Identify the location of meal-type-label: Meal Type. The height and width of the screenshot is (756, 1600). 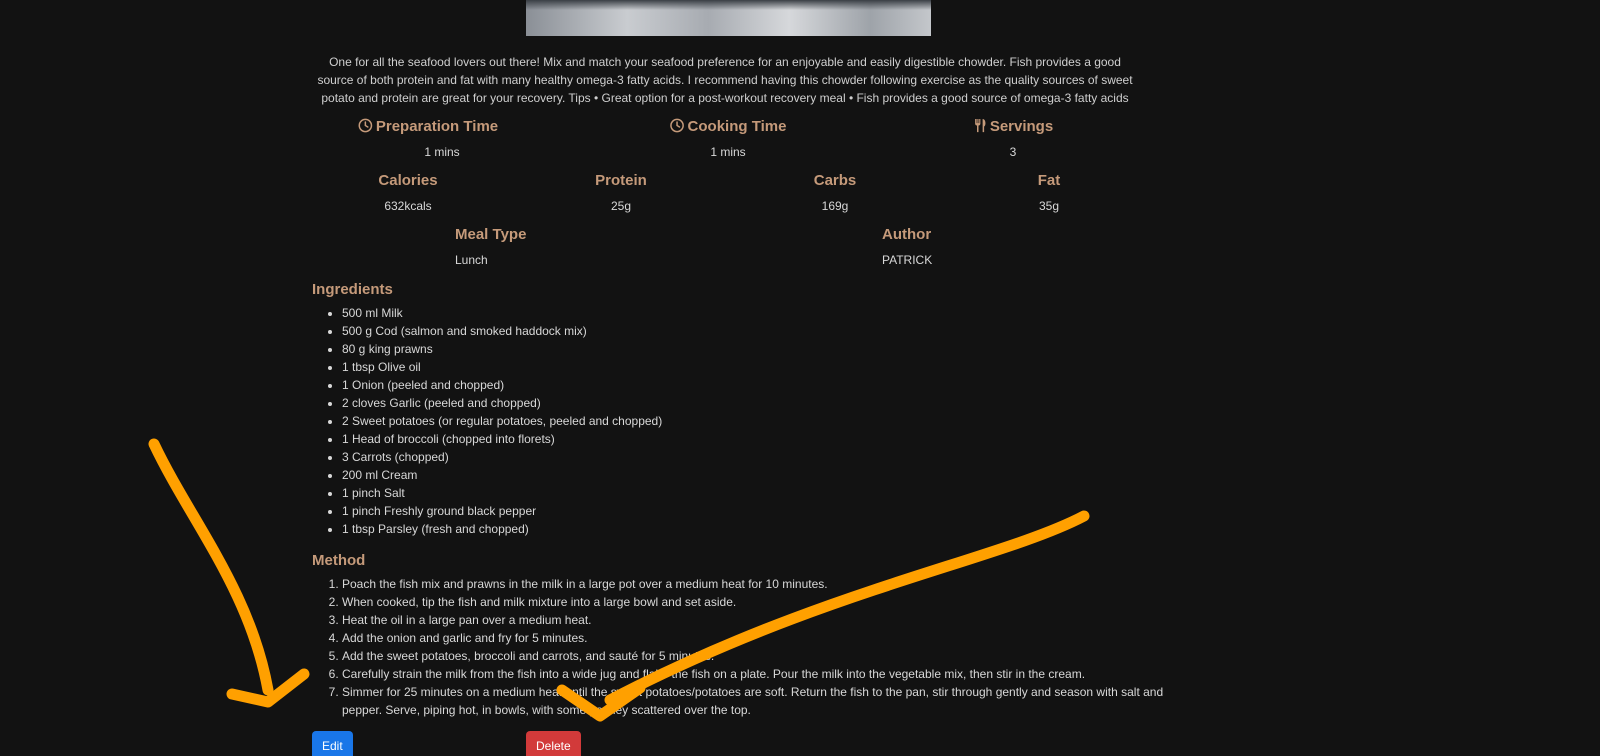
(491, 234).